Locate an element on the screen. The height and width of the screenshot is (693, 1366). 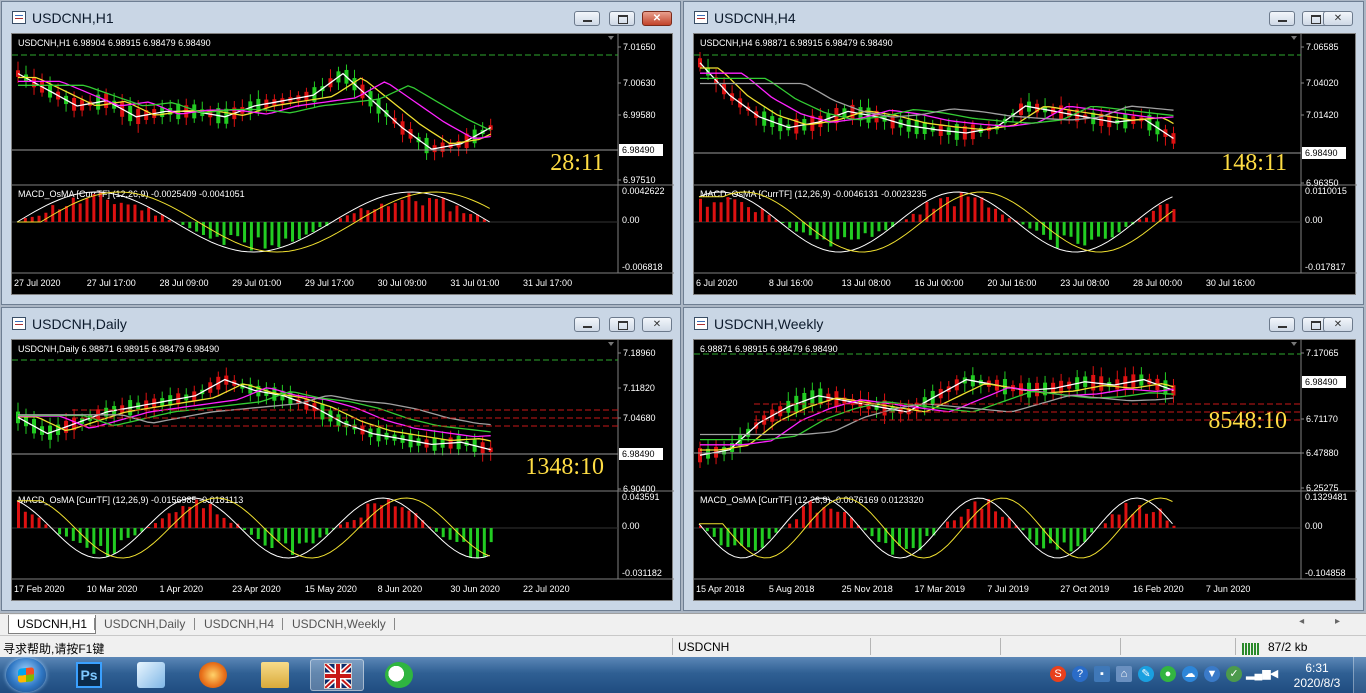
time-axis-label: 28 Jul 00:00 is located at coordinates (1157, 283).